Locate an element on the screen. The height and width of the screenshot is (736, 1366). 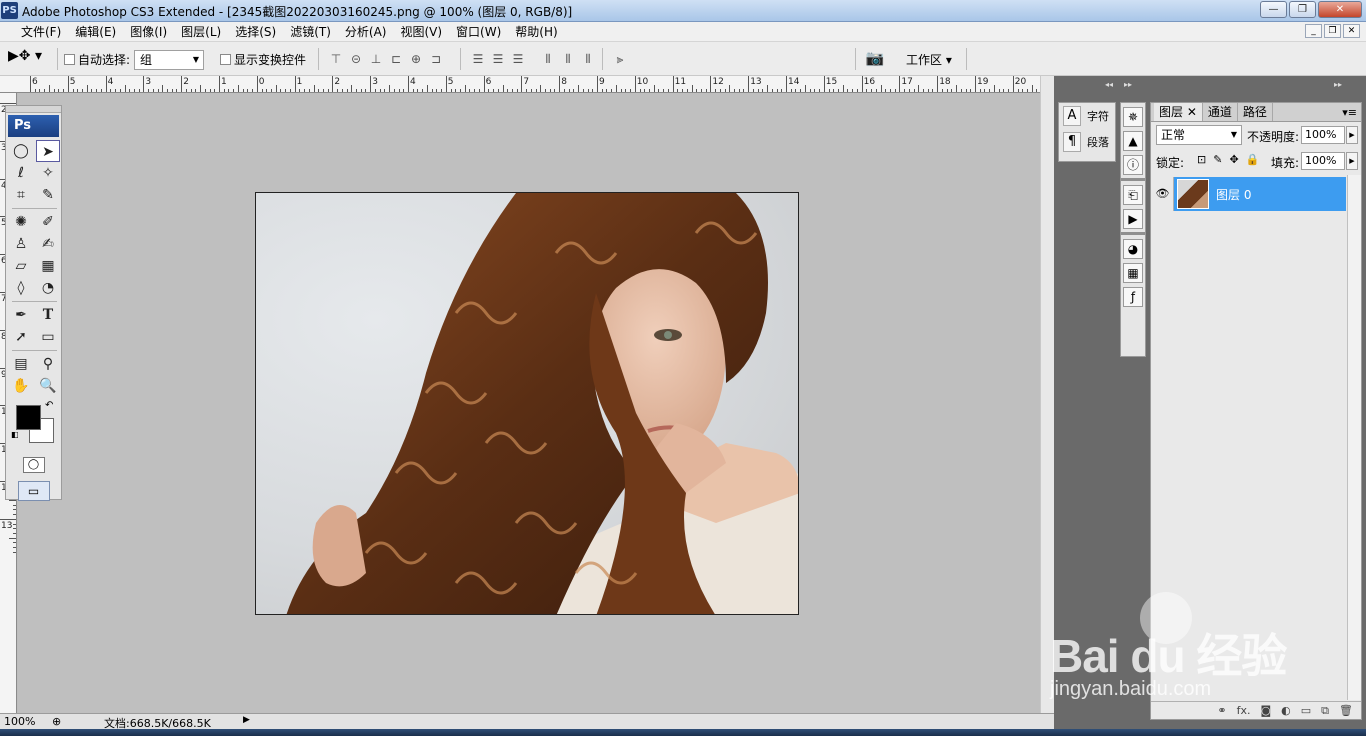
layers-scrollbar is located at coordinates (1354, 437).